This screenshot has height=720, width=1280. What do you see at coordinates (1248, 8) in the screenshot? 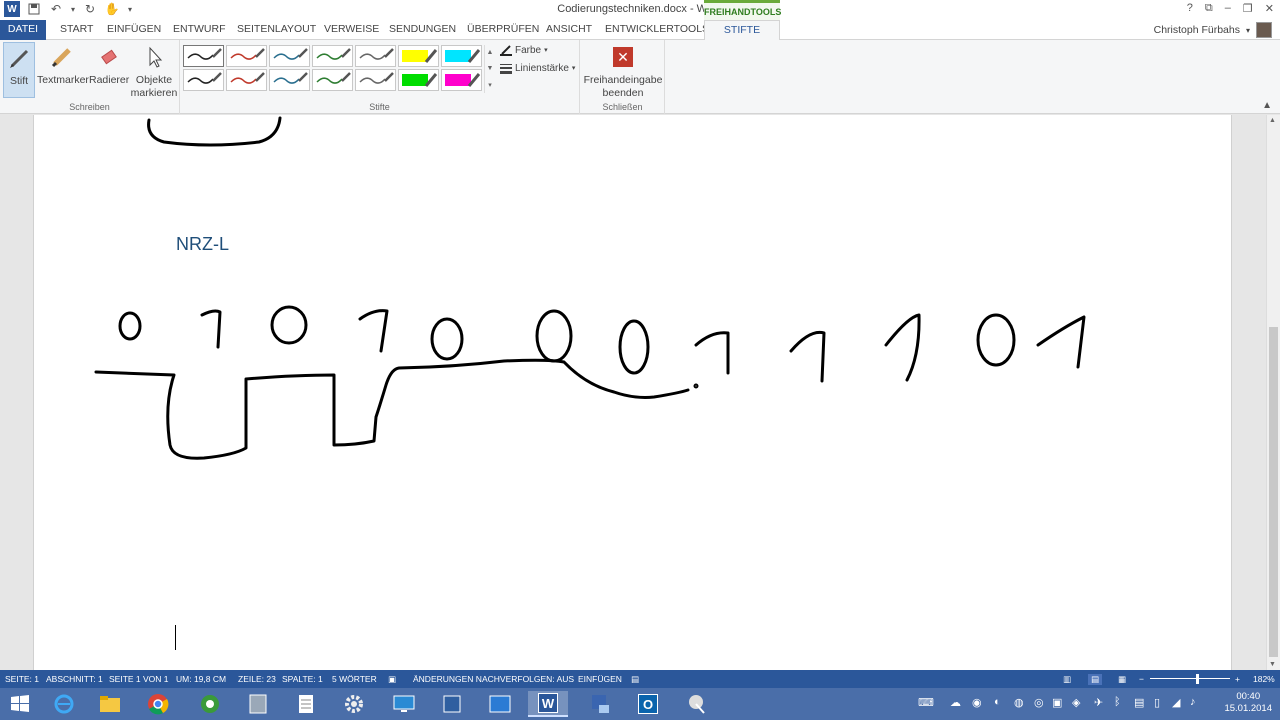
I see `restore-button: ❐` at bounding box center [1248, 8].